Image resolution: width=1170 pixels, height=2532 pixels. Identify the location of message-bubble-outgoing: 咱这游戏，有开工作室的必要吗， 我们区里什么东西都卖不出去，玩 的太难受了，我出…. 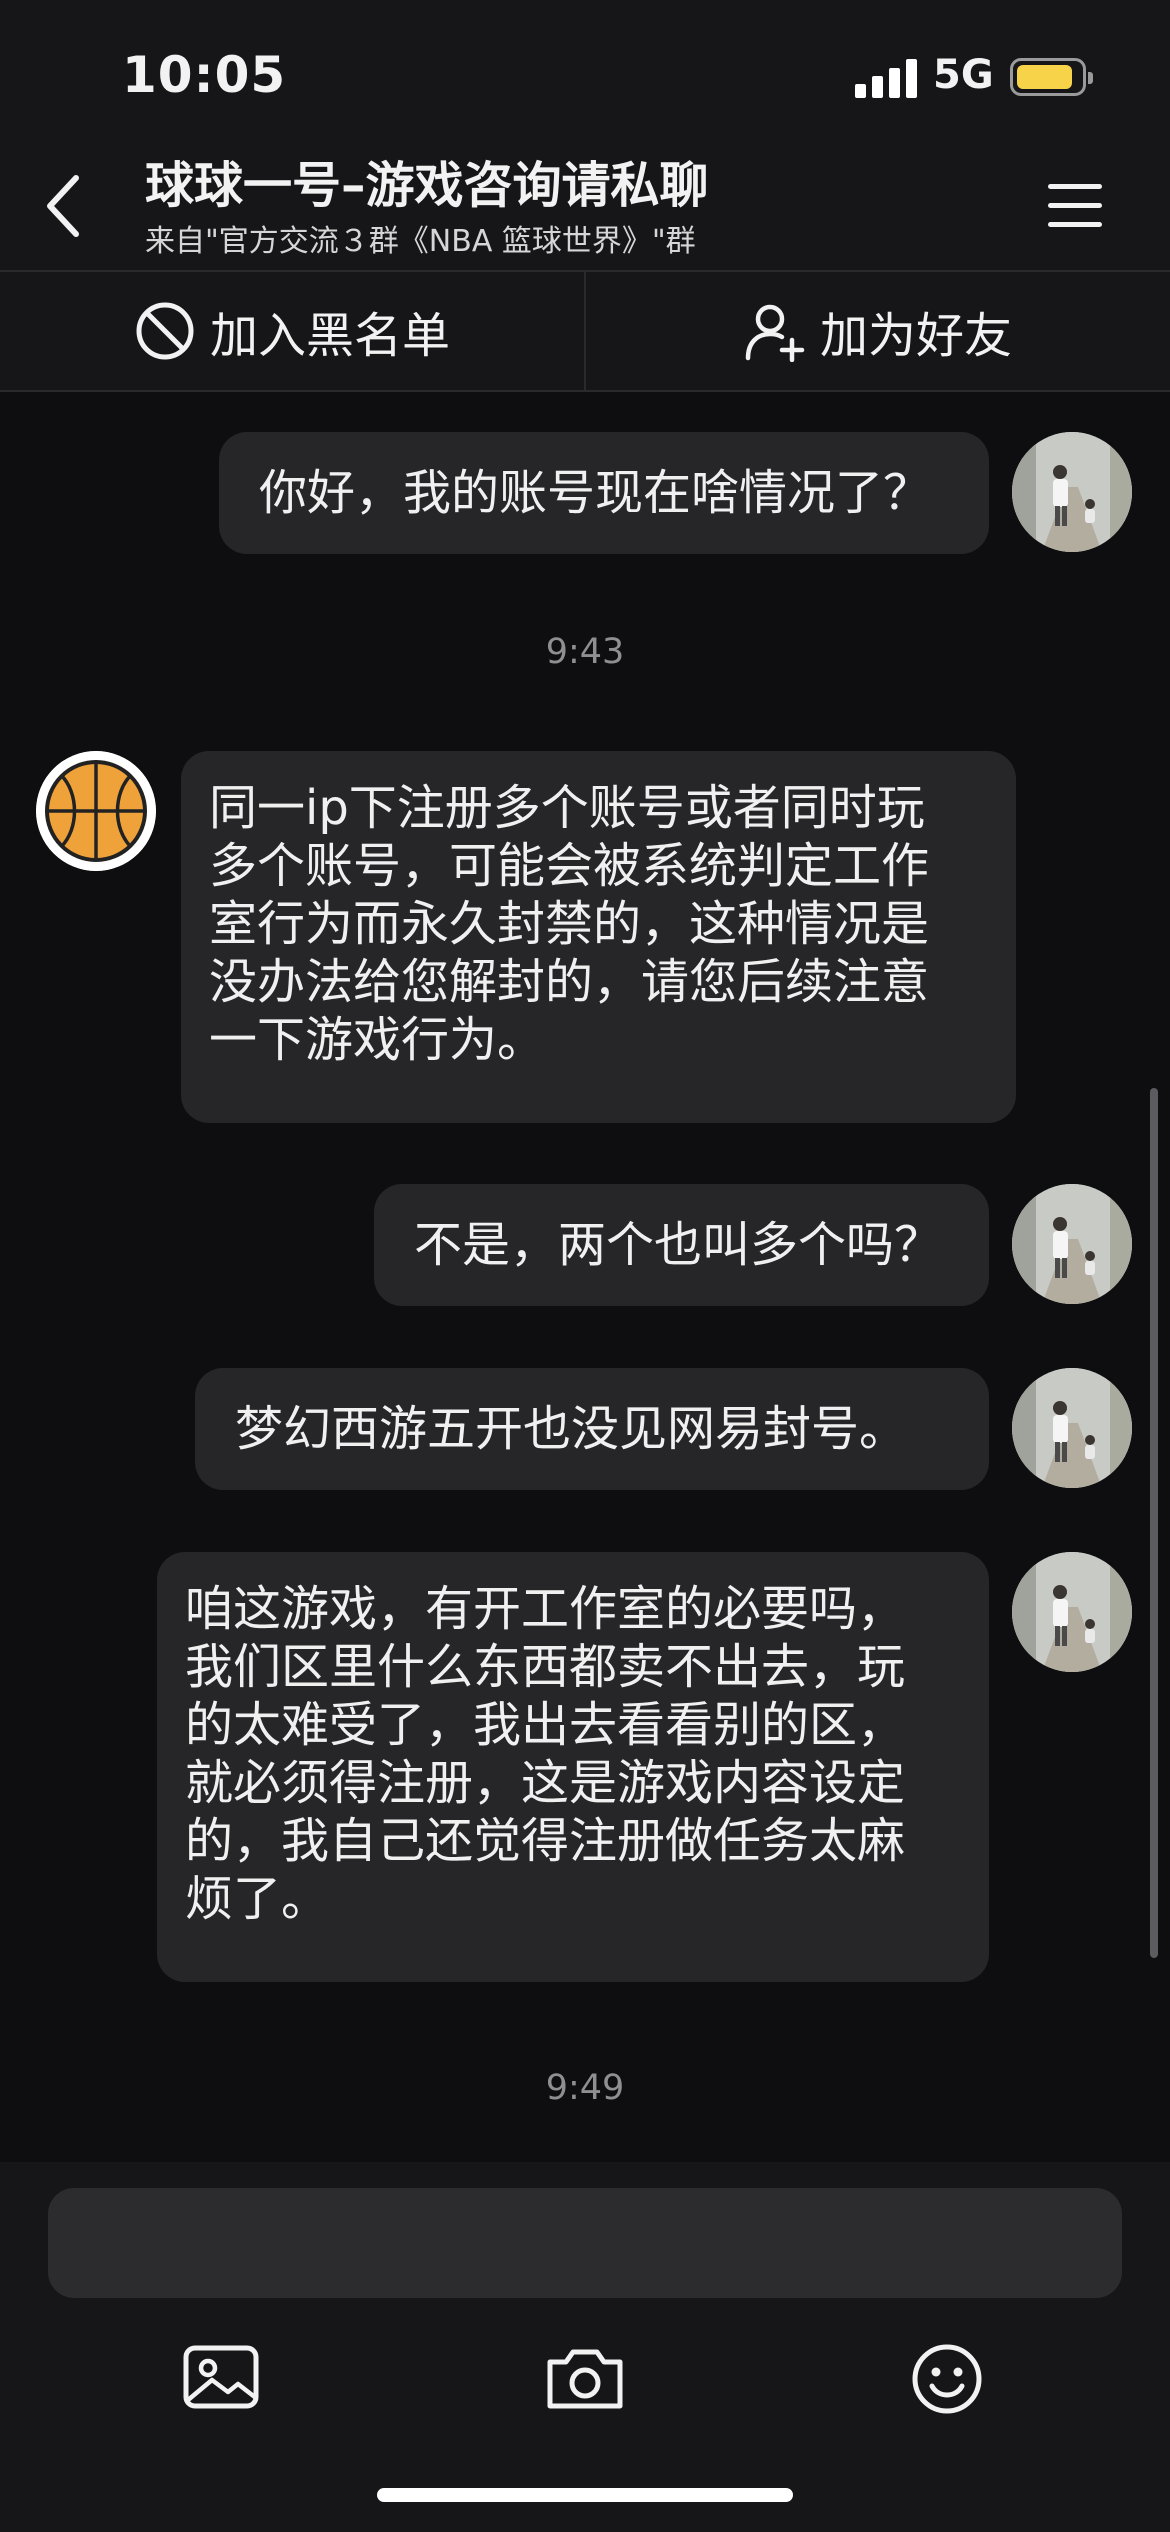
(573, 1767).